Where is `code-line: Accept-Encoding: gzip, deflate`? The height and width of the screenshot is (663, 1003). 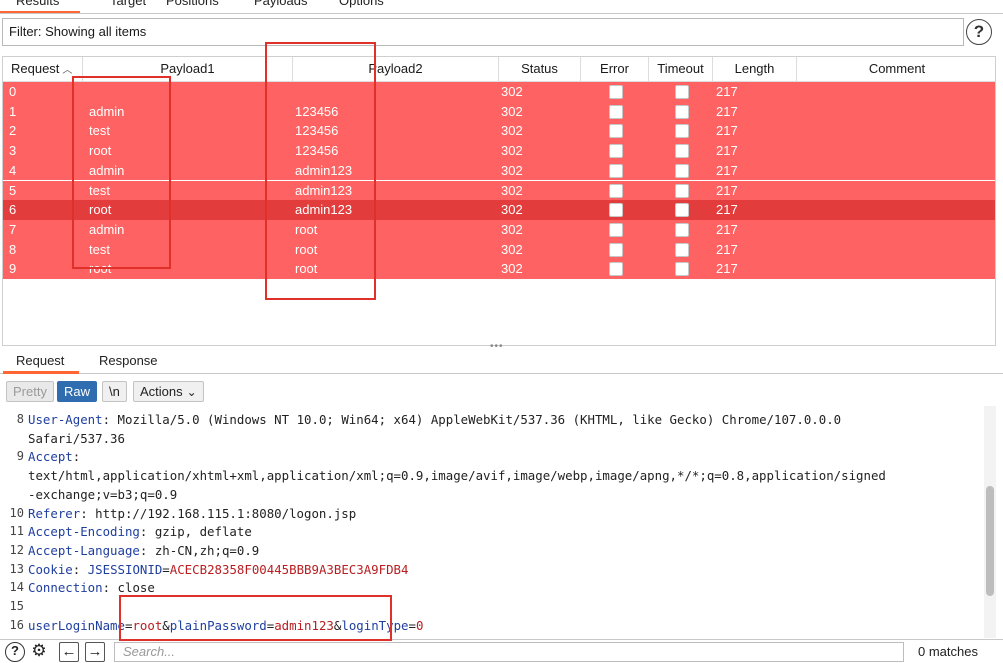 code-line: Accept-Encoding: gzip, deflate is located at coordinates (140, 531).